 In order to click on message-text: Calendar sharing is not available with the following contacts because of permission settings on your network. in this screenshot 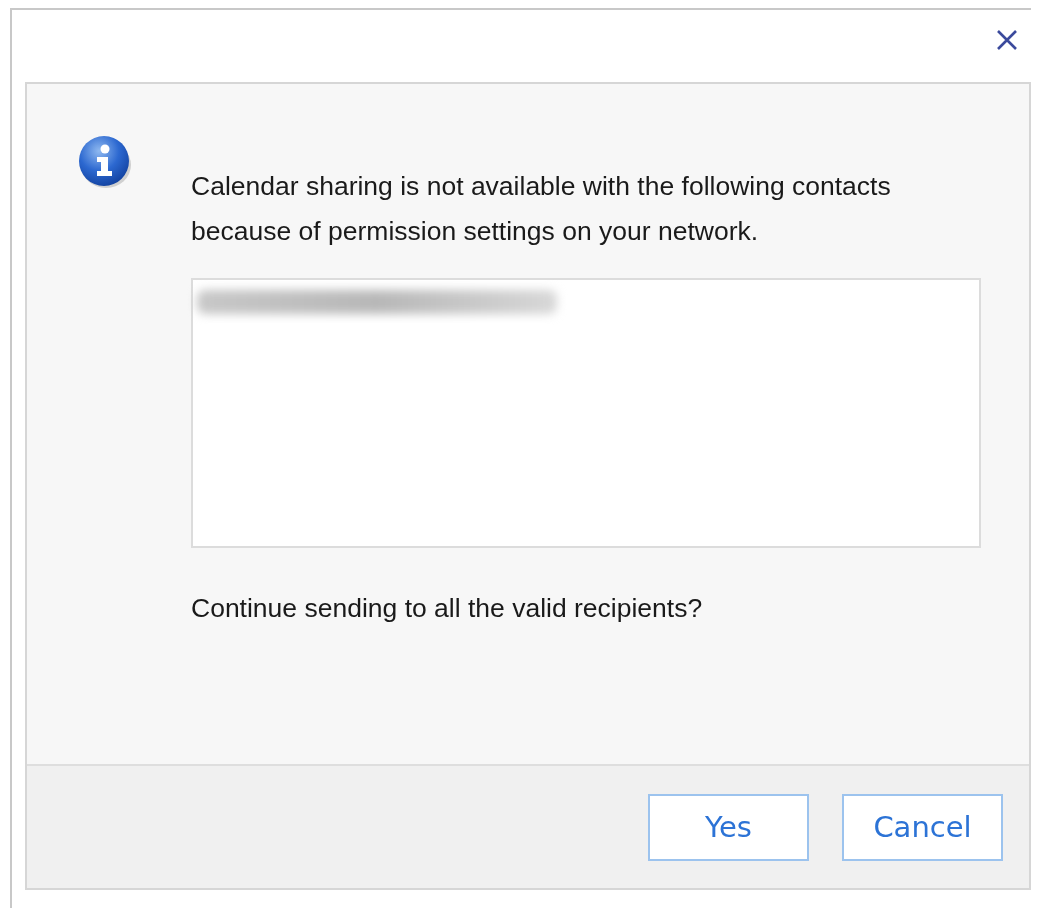, I will do `click(541, 209)`.